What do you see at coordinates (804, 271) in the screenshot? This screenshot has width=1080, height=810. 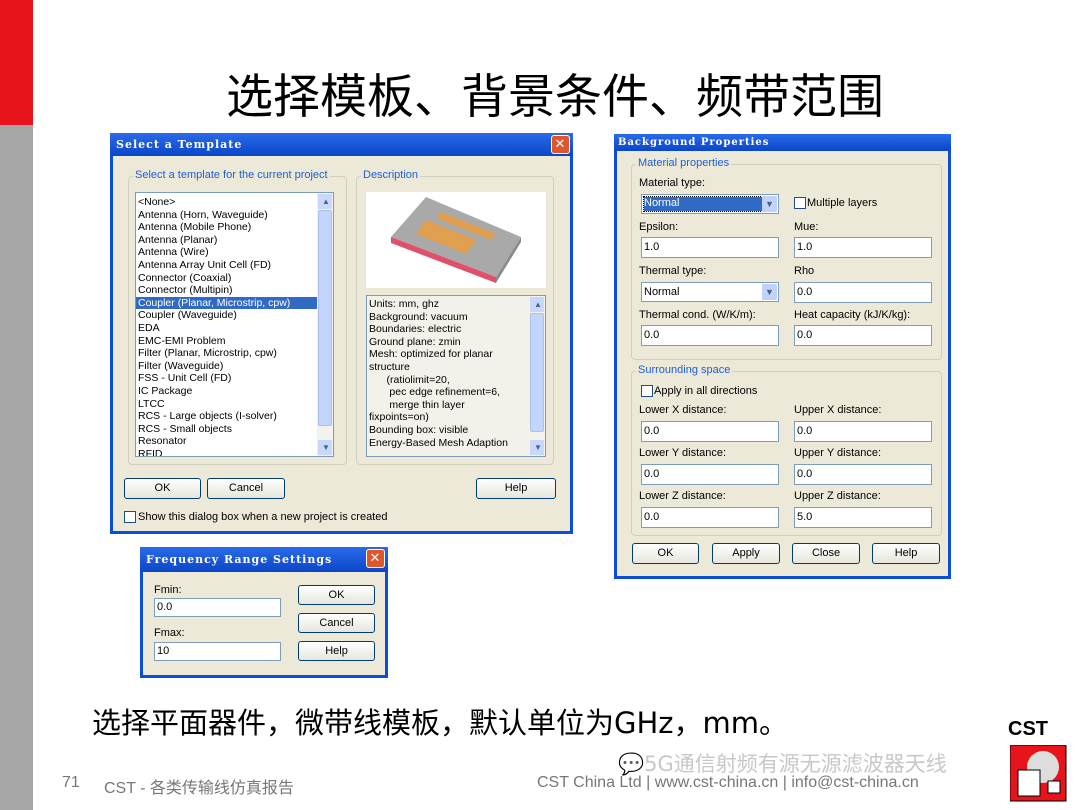 I see `rho-label: Rho` at bounding box center [804, 271].